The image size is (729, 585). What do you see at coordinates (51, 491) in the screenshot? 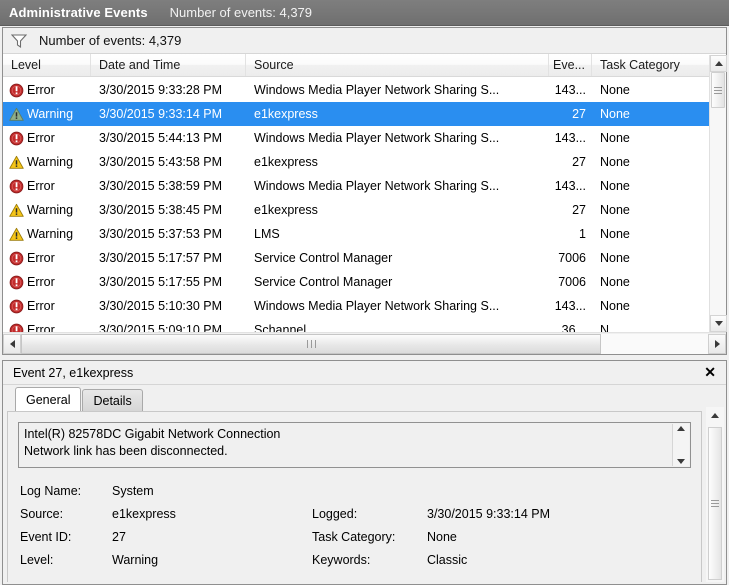
I see `field-label: Log Name:` at bounding box center [51, 491].